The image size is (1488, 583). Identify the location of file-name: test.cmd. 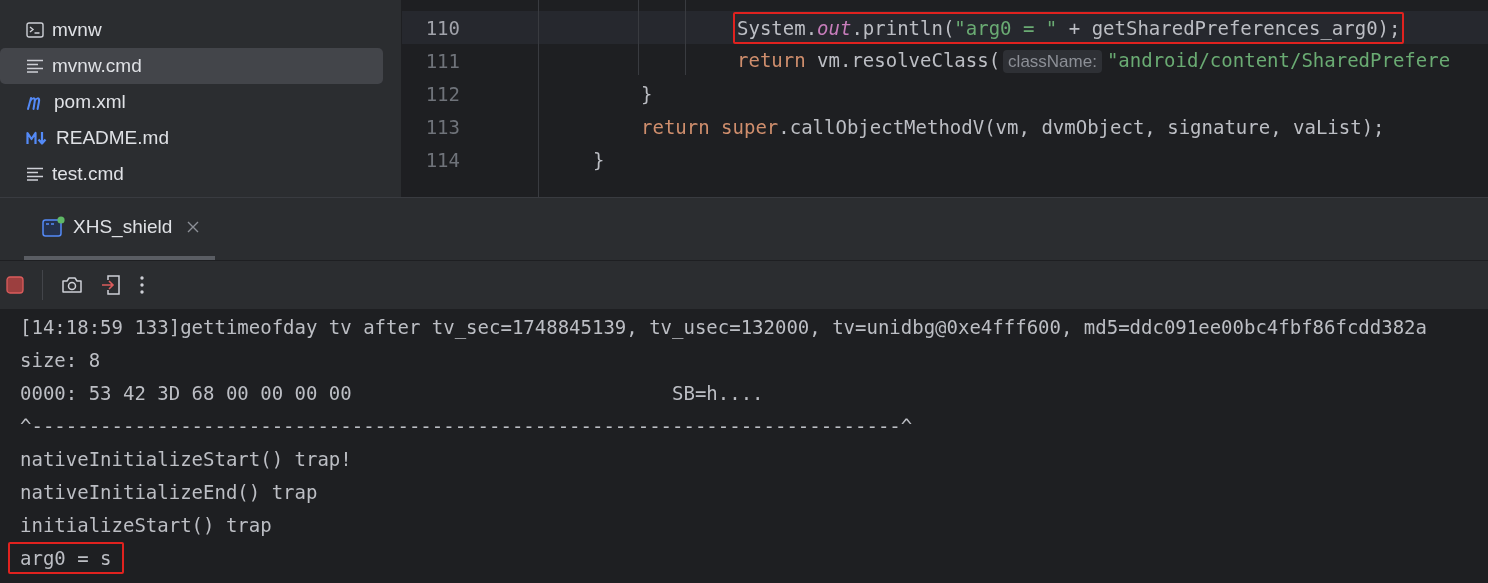
(88, 174).